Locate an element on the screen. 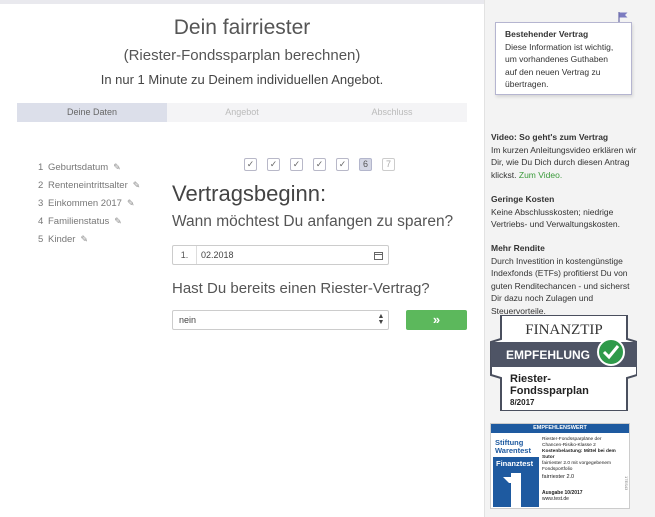 The width and height of the screenshot is (655, 517). progress-indicator: ✓ ✓ ✓ ✓ ✓ 6 7 is located at coordinates (324, 164).